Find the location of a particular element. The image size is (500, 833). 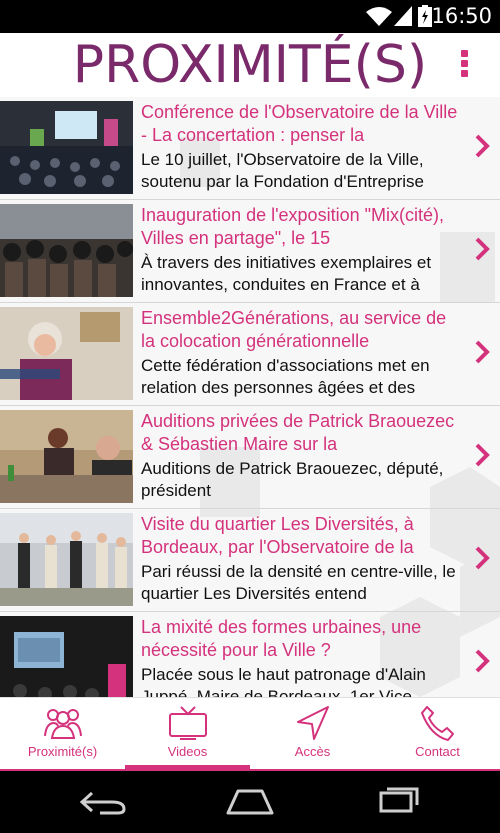

app-header: PROXIMITÉ(S) is located at coordinates (250, 65).